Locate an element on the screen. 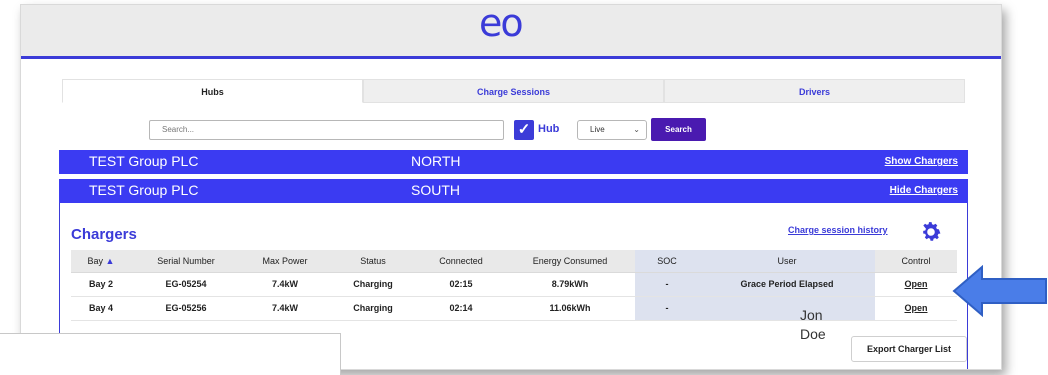  cell-bay: Bay 4 is located at coordinates (101, 308).